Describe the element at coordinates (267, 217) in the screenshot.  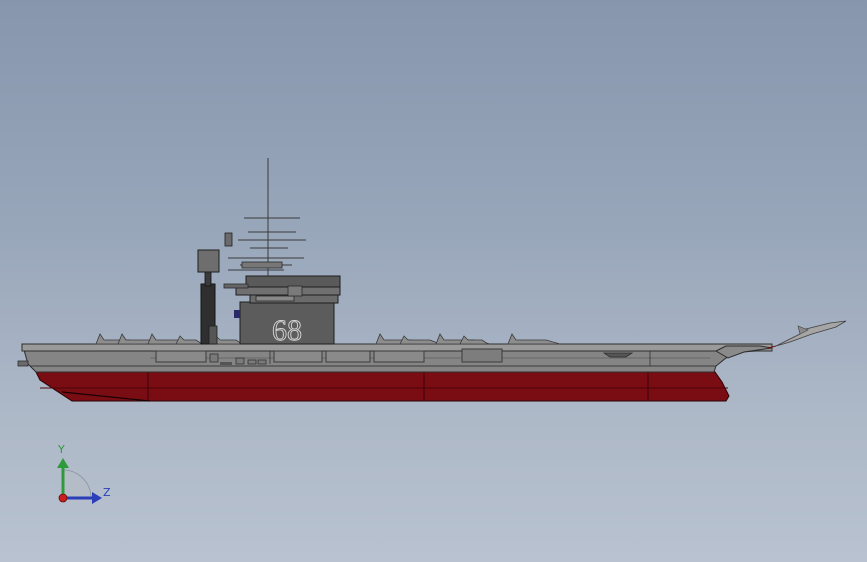
I see `radar-mast` at that location.